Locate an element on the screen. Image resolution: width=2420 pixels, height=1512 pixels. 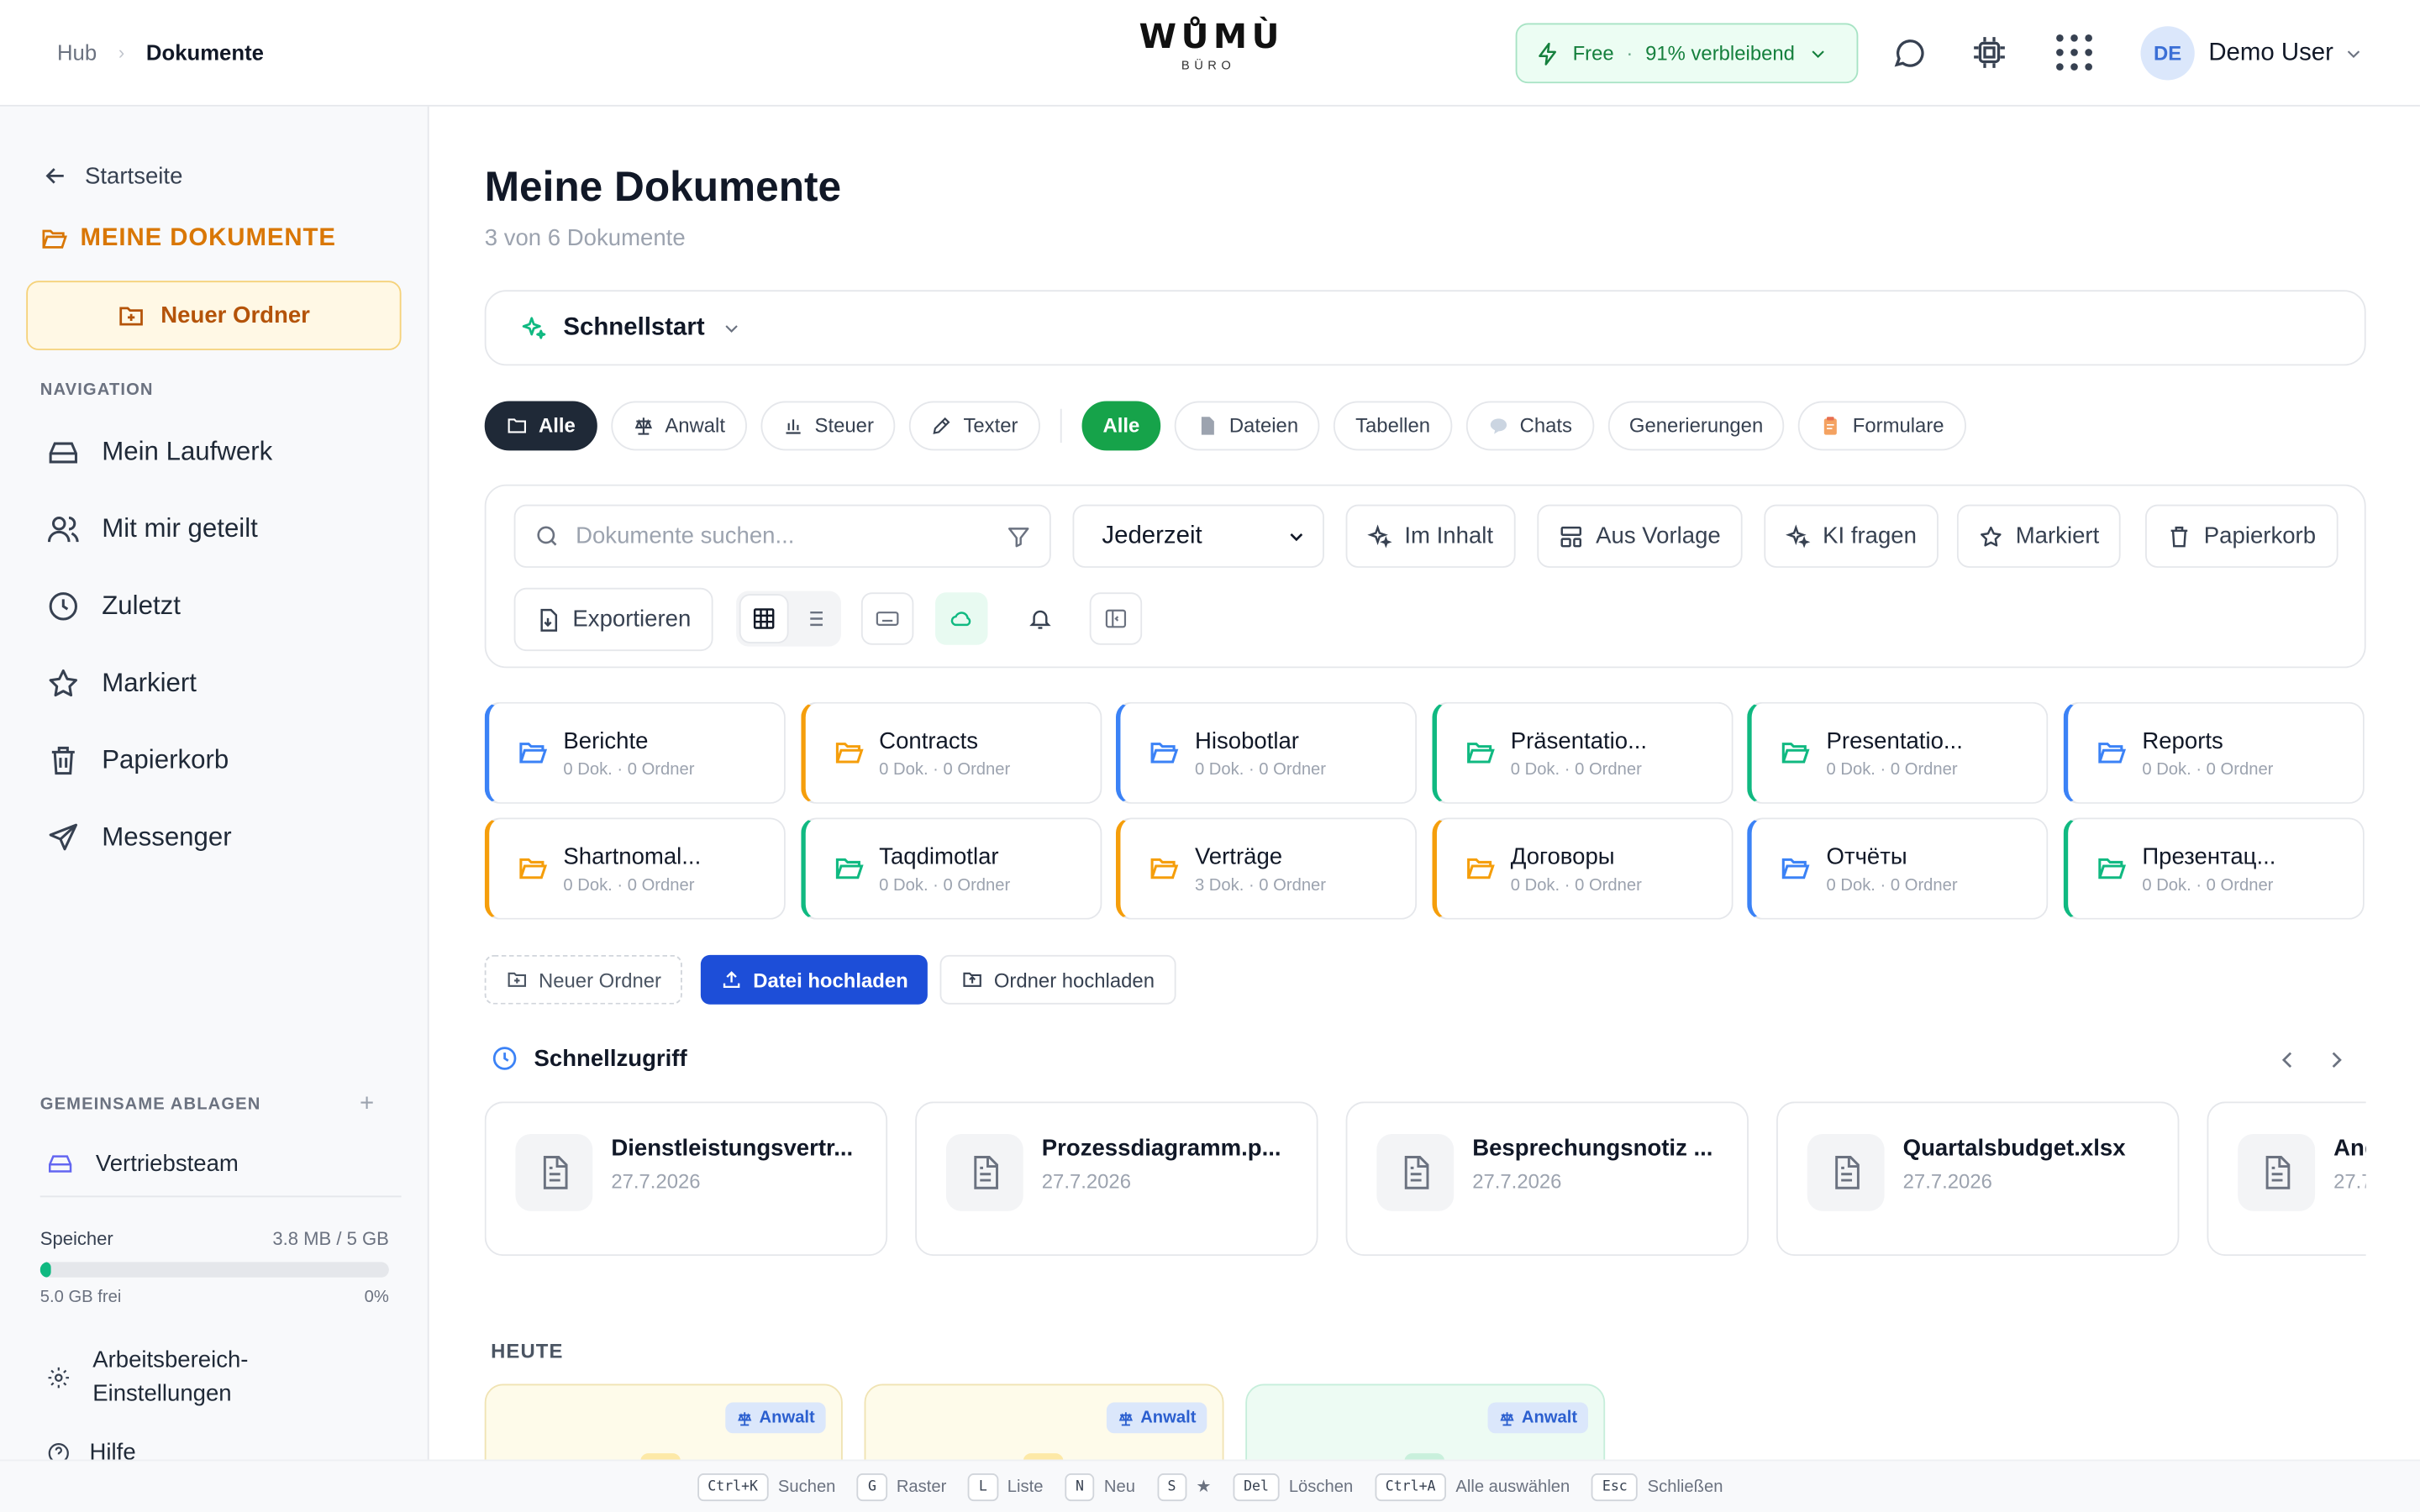
folder-card: Contracts 0 Dok. · 0 Ordner is located at coordinates (951, 752).